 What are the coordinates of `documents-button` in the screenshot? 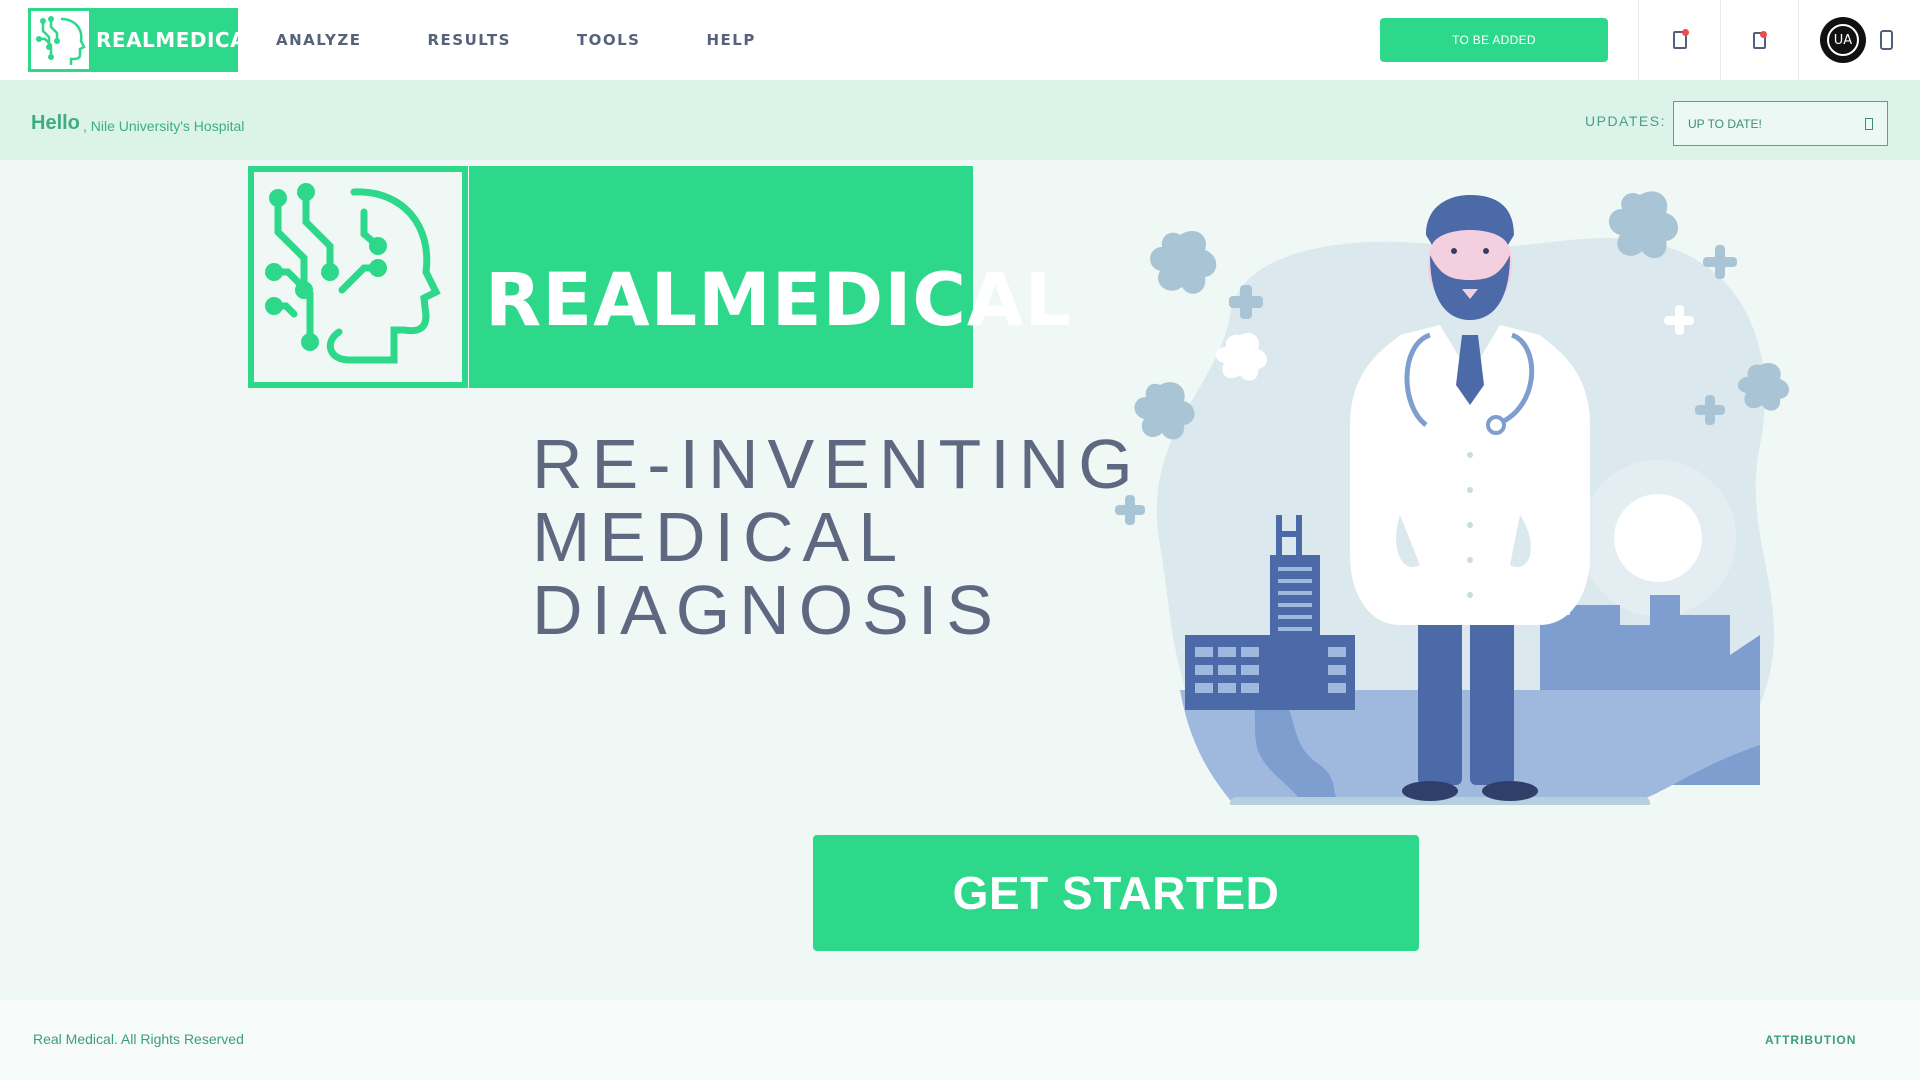 It's located at (1759, 40).